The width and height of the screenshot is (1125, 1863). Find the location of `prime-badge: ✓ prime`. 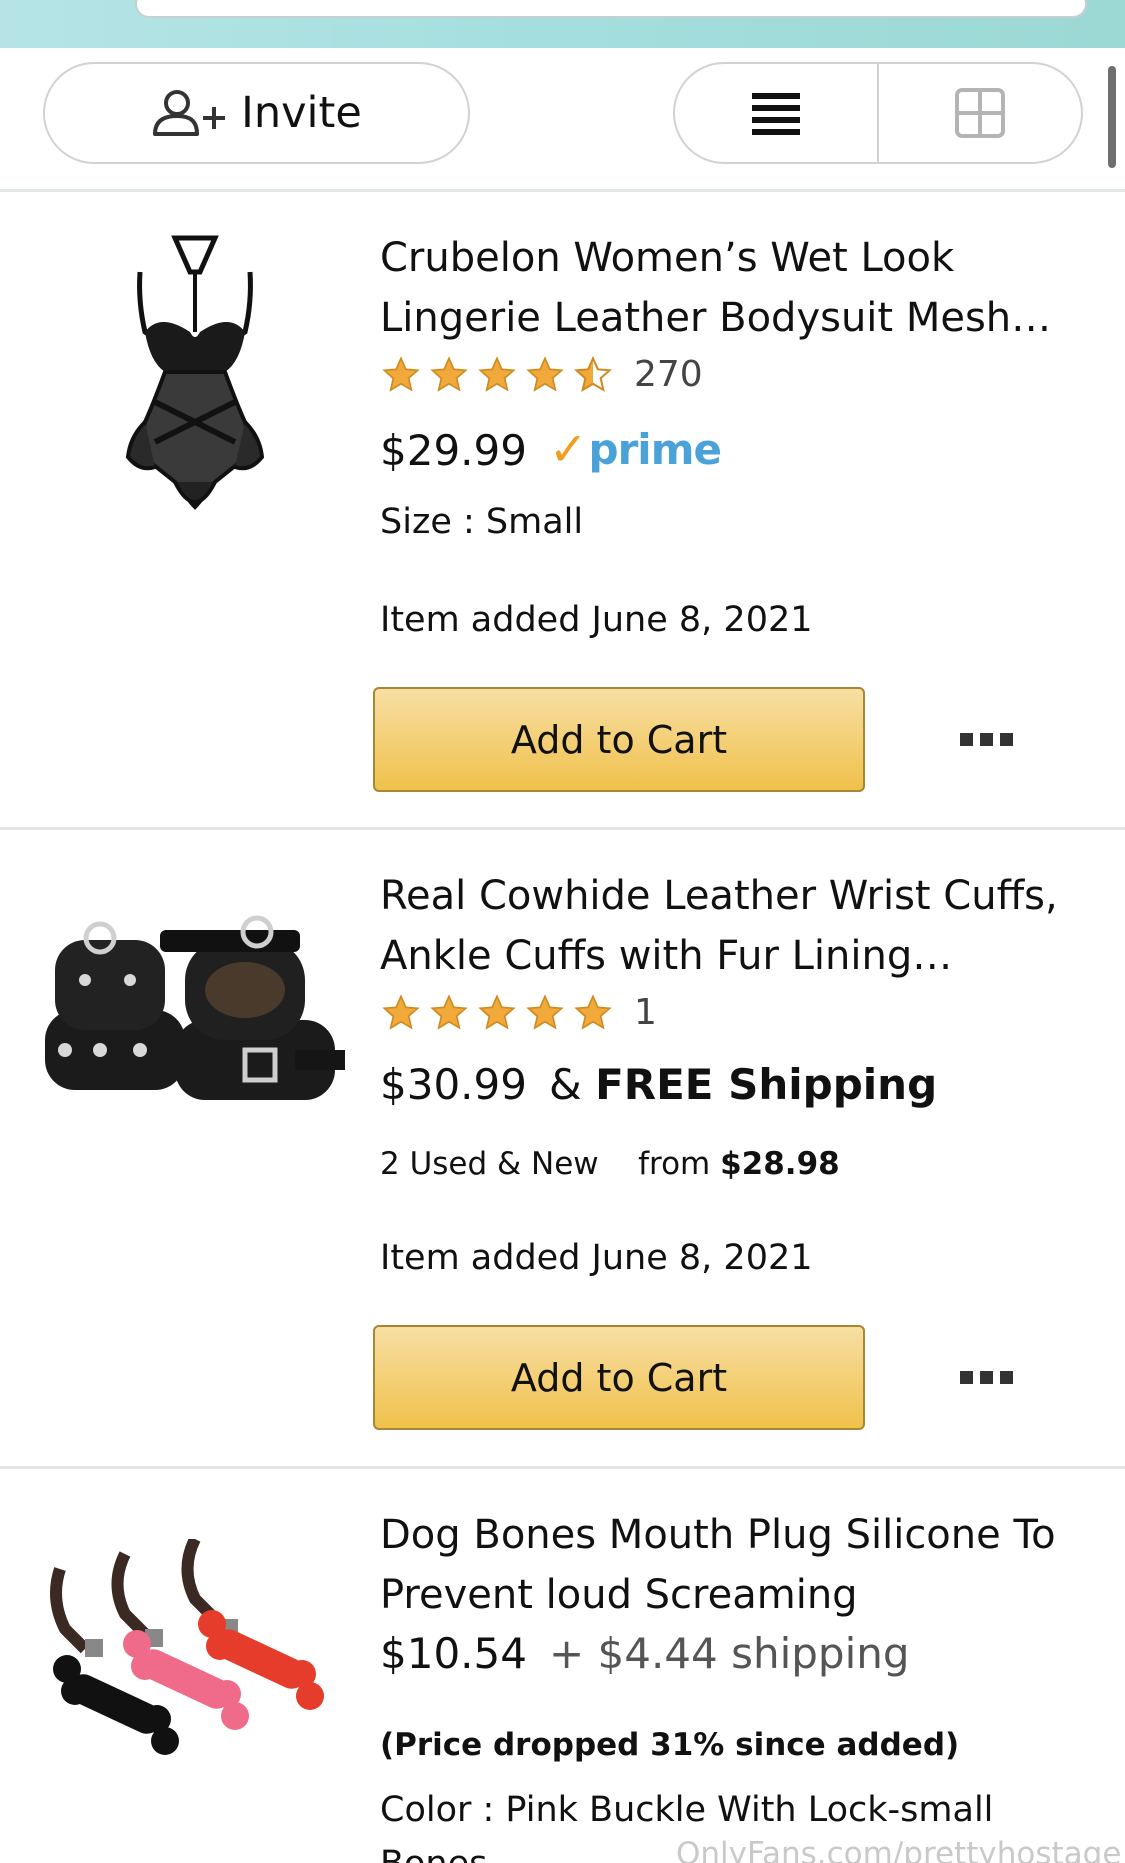

prime-badge: ✓ prime is located at coordinates (635, 449).